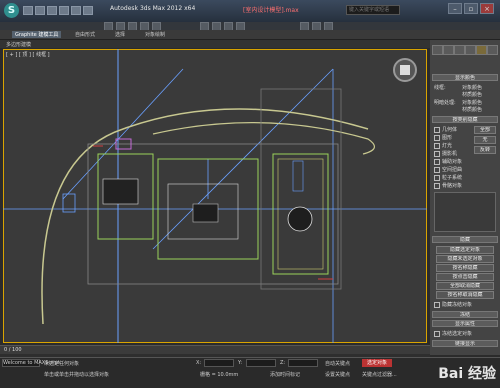 The height and width of the screenshot is (388, 500). What do you see at coordinates (443, 137) in the screenshot?
I see `category-shapes: 图形` at bounding box center [443, 137].